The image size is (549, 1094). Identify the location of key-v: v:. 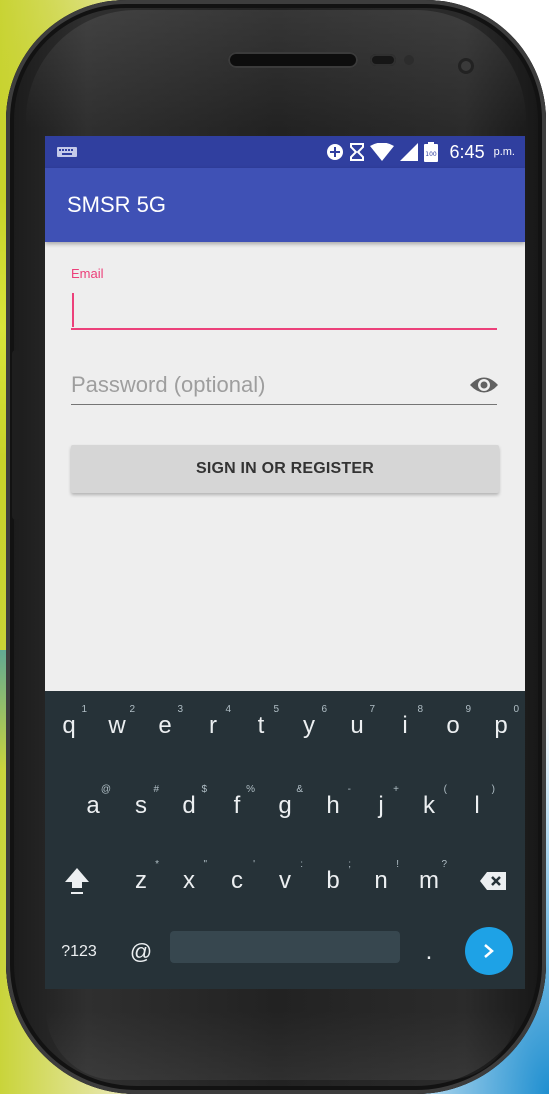
(285, 881).